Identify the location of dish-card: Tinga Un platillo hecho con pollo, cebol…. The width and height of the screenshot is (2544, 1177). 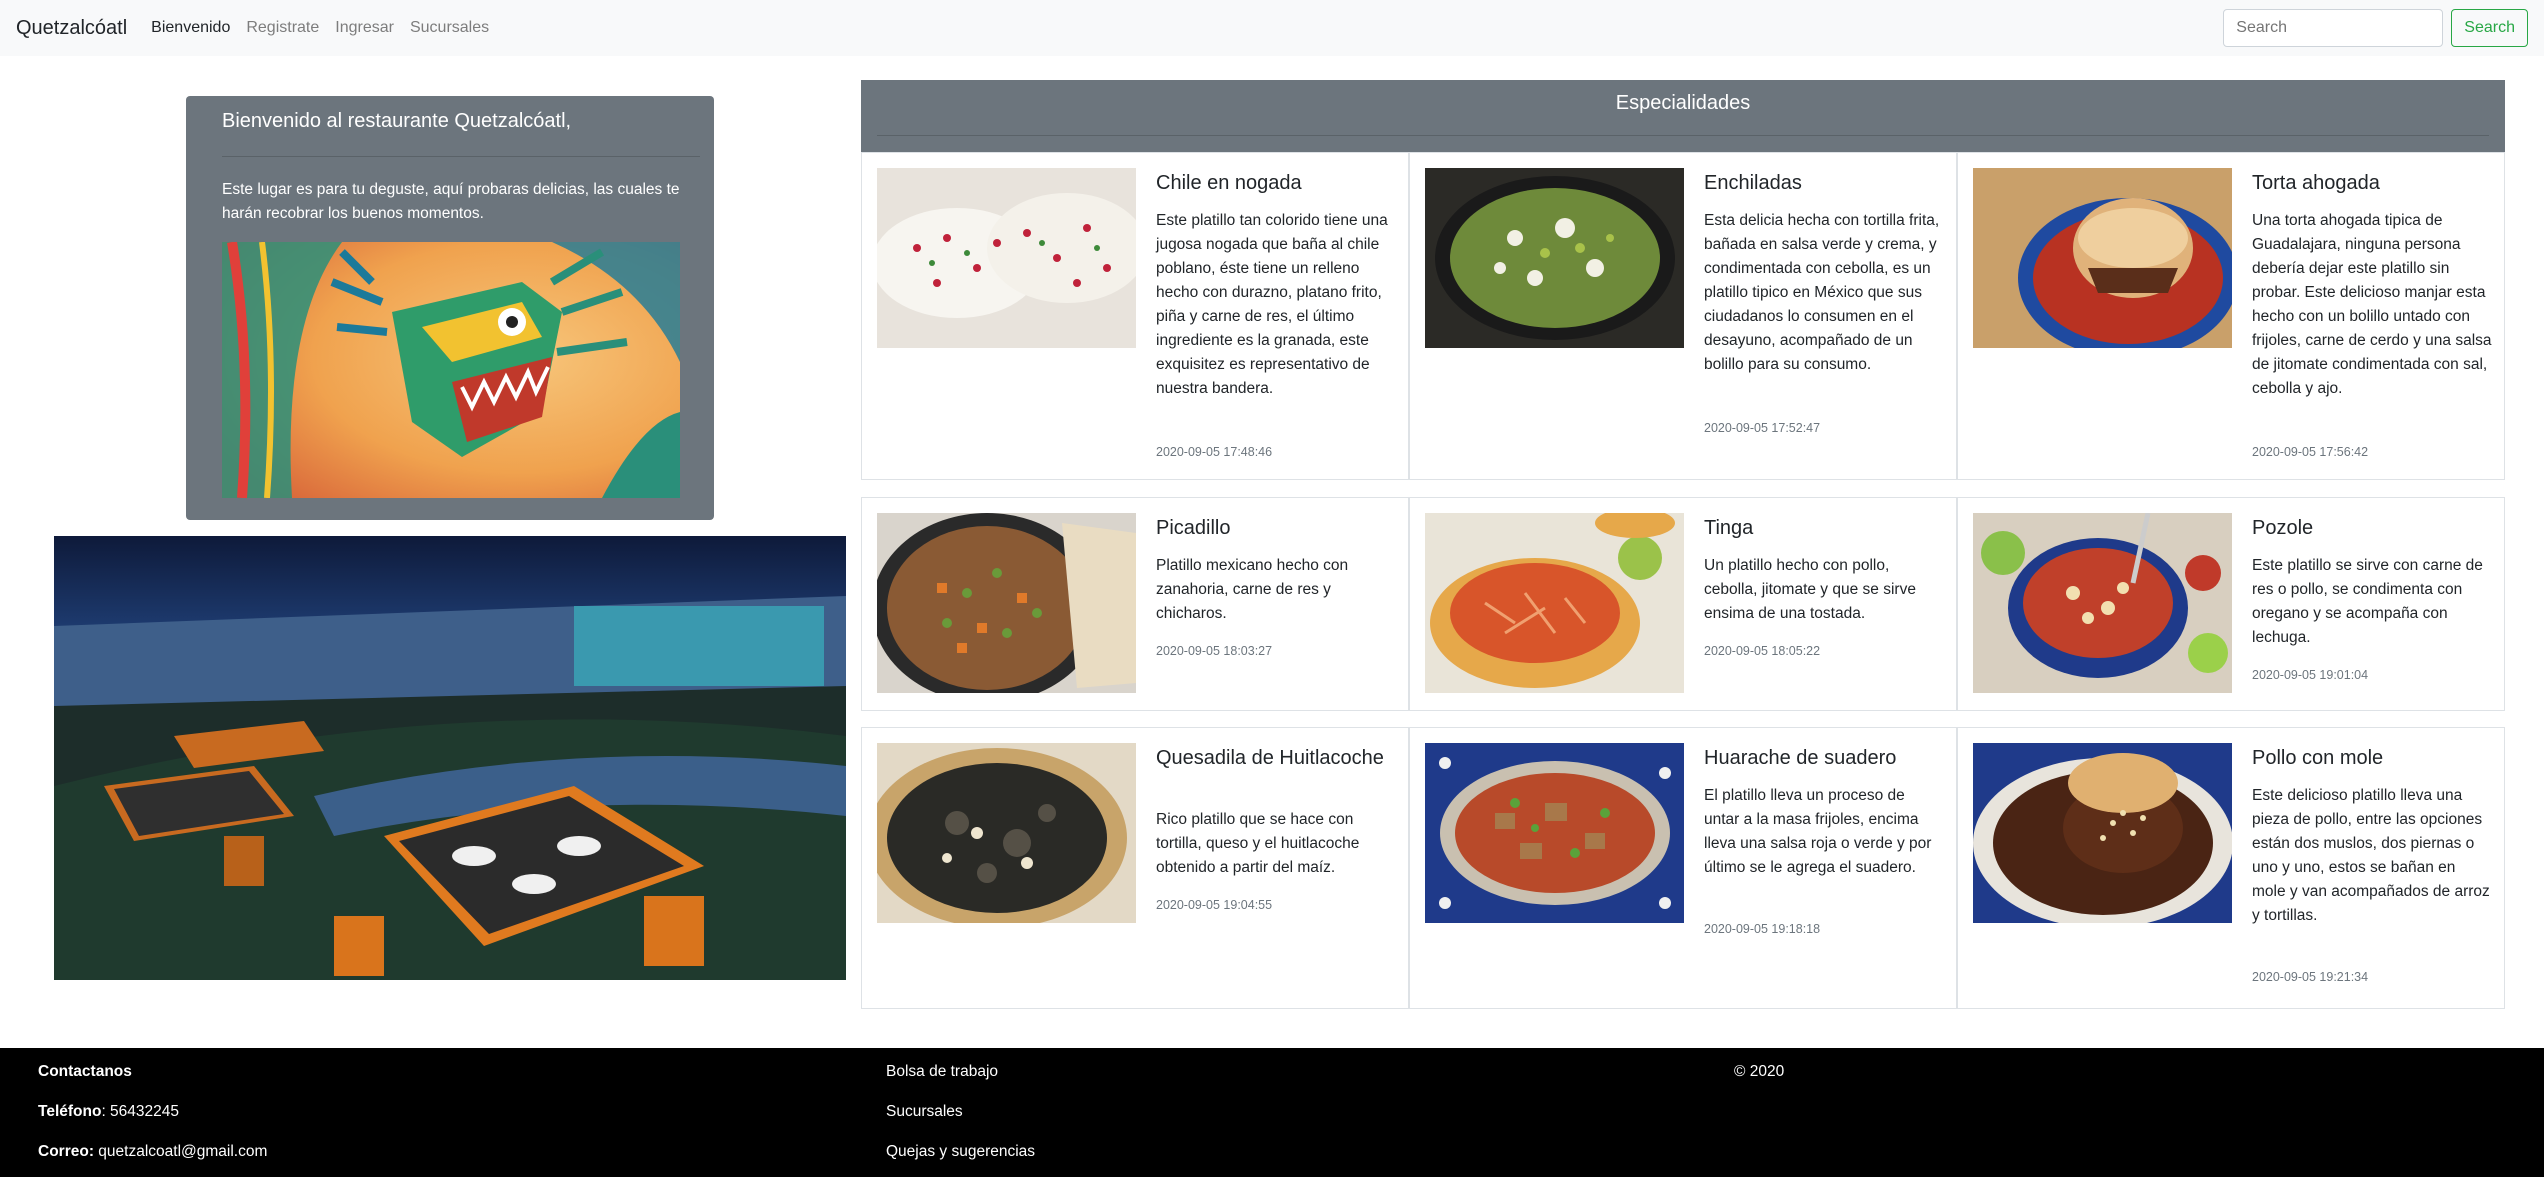
(1683, 604).